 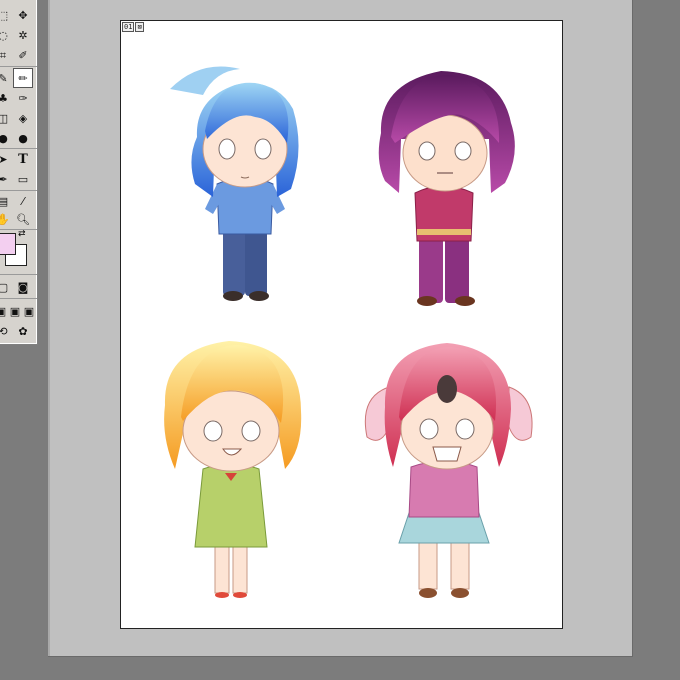 What do you see at coordinates (23, 98) in the screenshot?
I see `history-brush-icon: ✑` at bounding box center [23, 98].